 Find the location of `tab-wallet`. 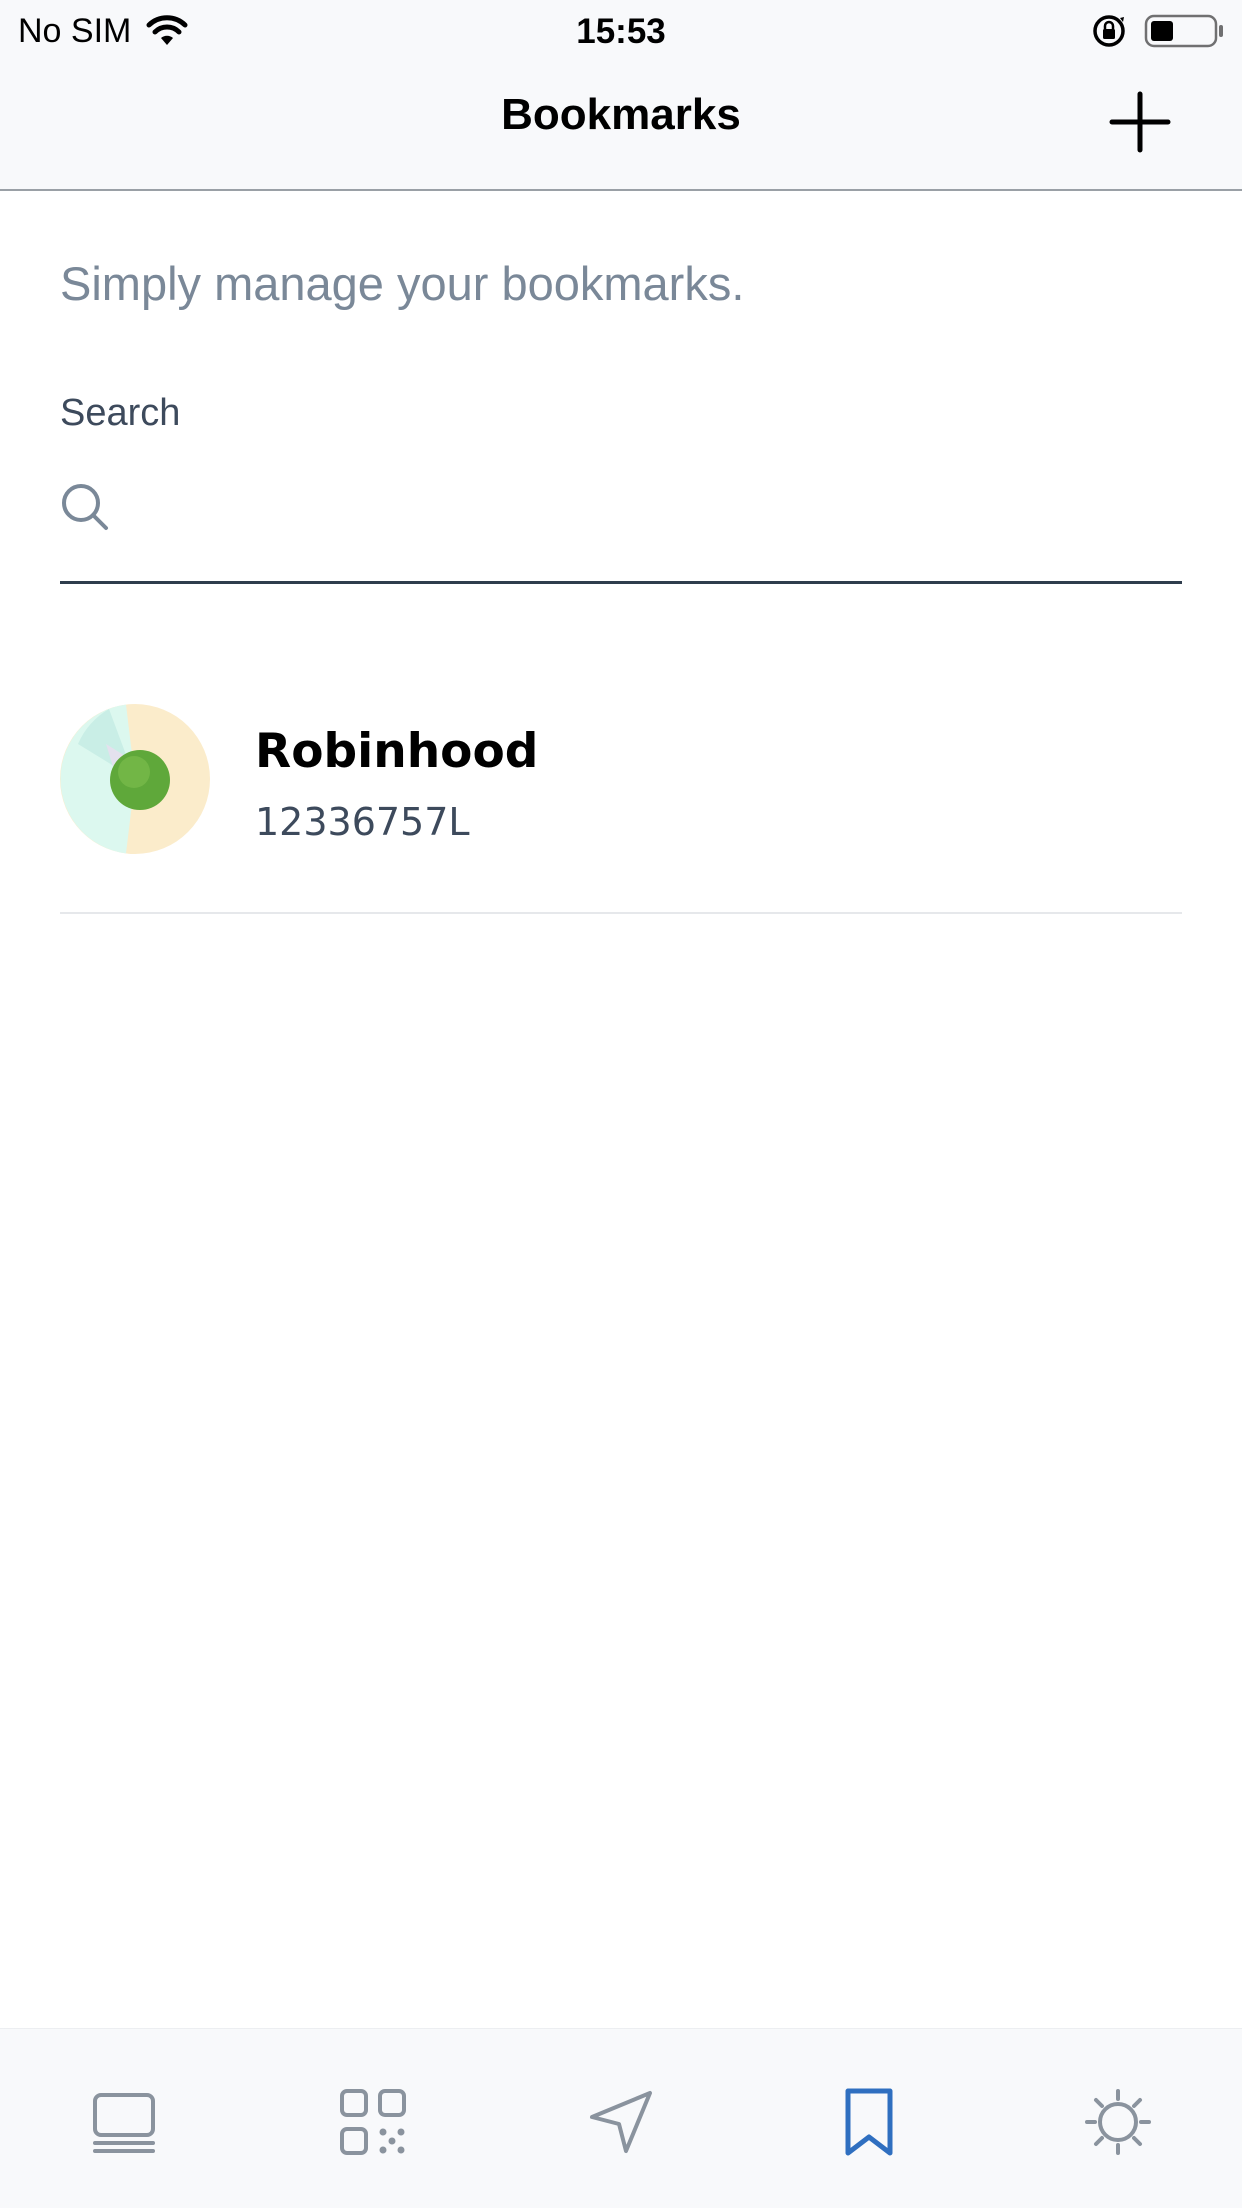

tab-wallet is located at coordinates (124, 2122).